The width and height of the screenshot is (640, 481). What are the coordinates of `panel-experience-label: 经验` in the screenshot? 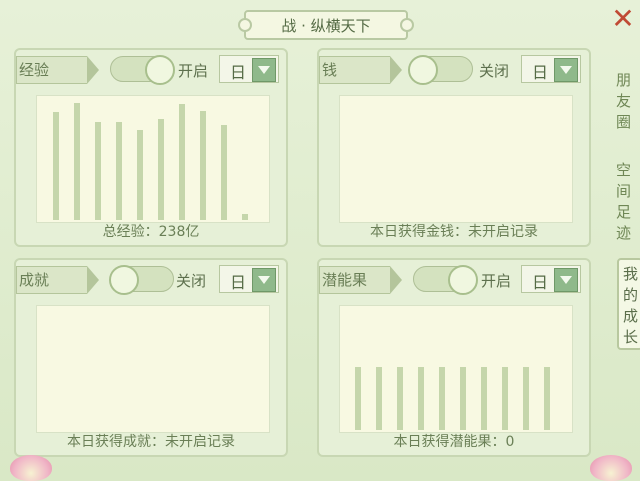 It's located at (57, 70).